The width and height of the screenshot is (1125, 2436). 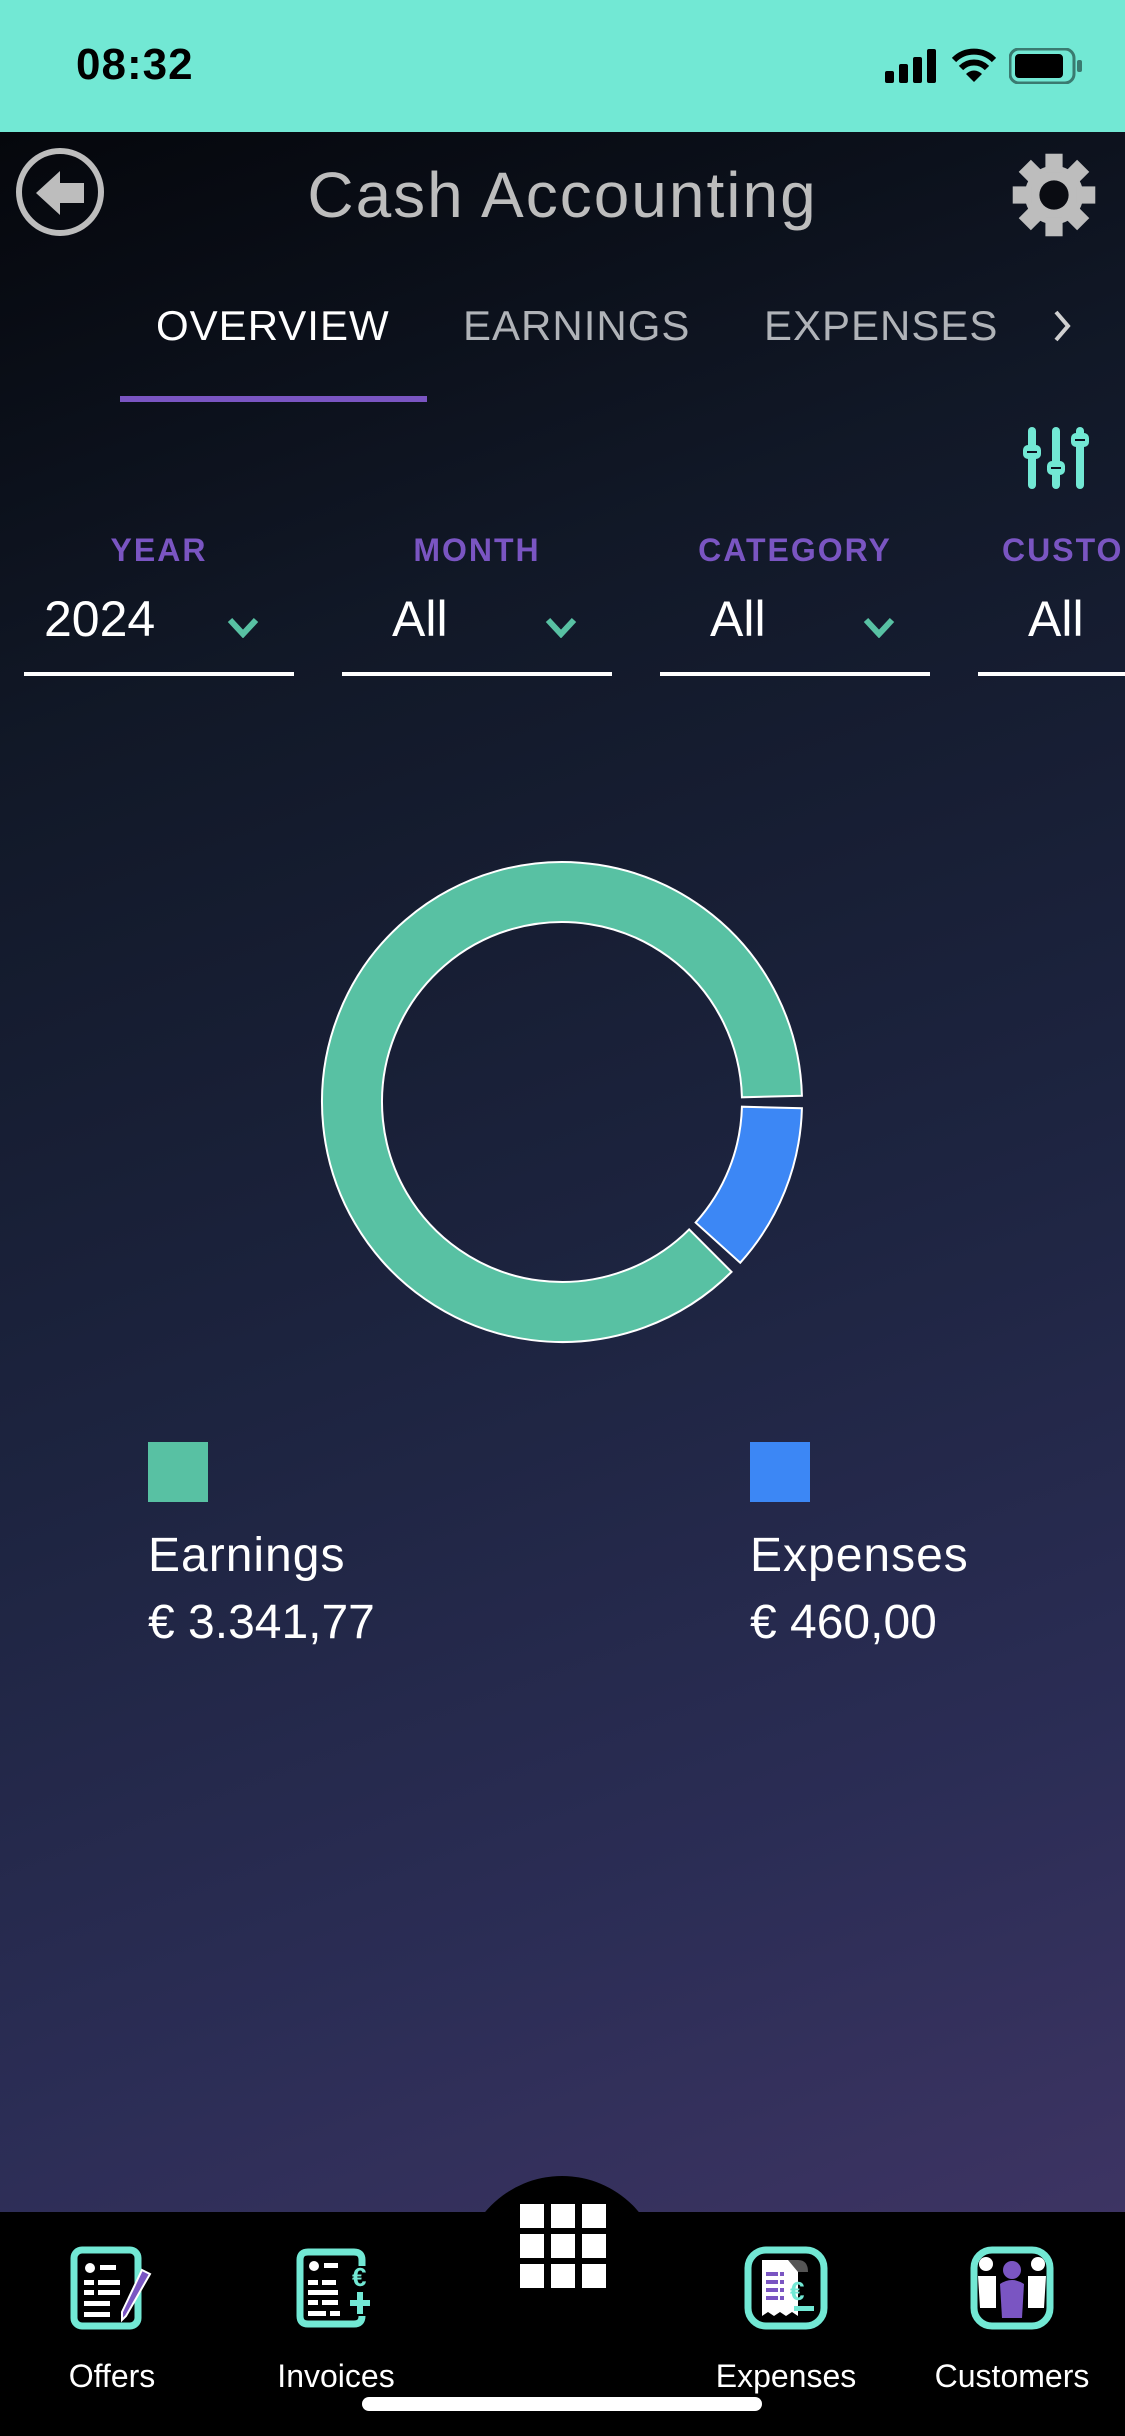 I want to click on legend-label: Expenses, so click(x=859, y=1555).